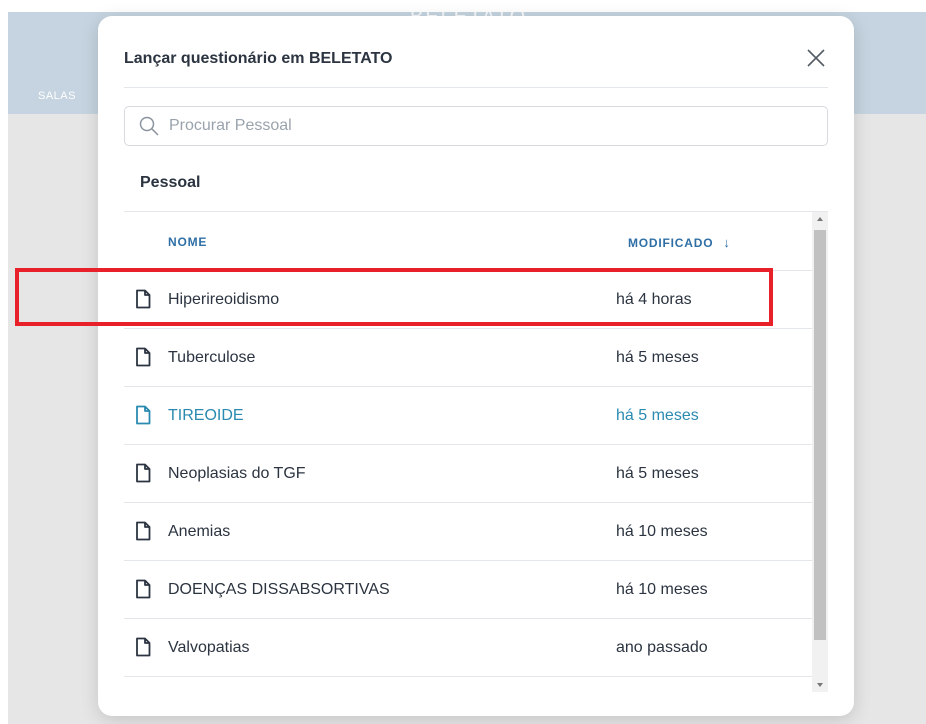  I want to click on table-row: Anemias há 10 meses, so click(468, 532).